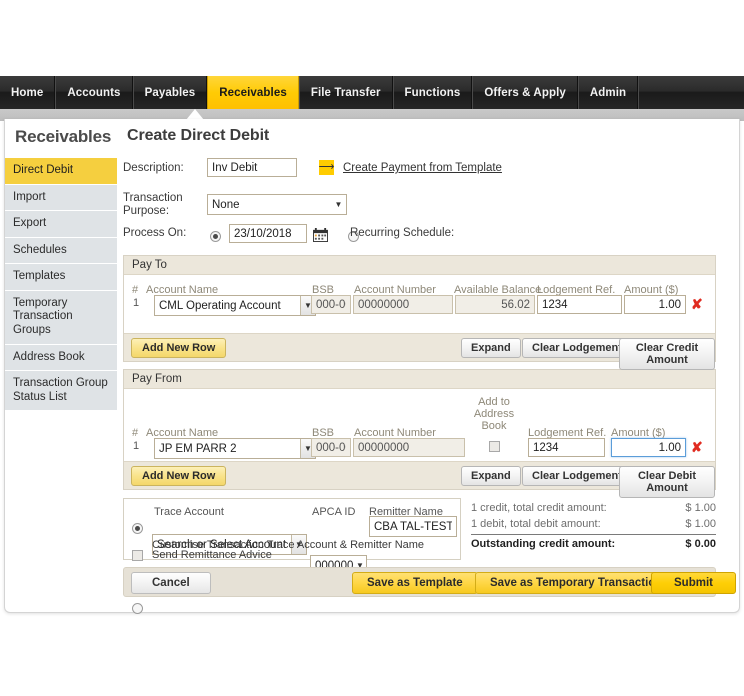 The image size is (744, 696). Describe the element at coordinates (693, 583) in the screenshot. I see `submit-button: Submit` at that location.